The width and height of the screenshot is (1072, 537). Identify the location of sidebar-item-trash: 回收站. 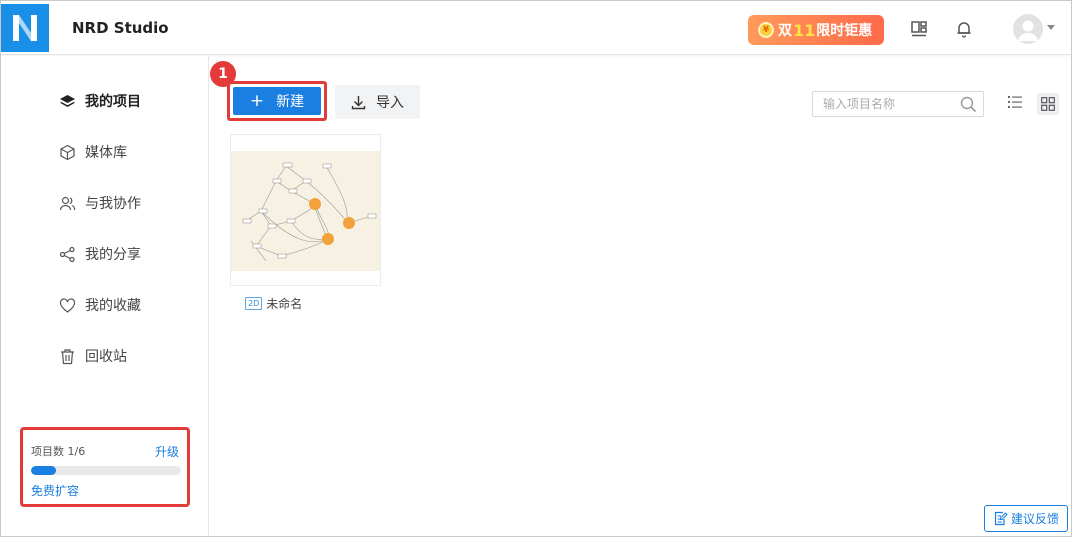
(92, 356).